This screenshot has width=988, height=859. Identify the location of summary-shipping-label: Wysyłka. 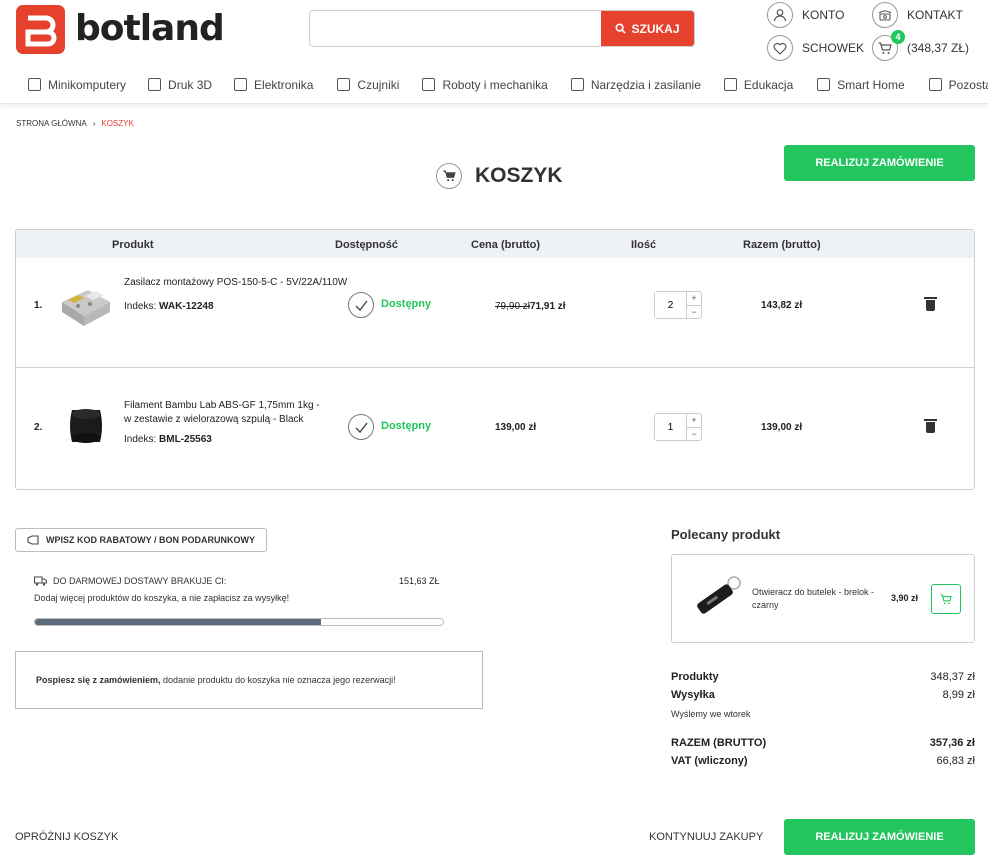
(693, 695).